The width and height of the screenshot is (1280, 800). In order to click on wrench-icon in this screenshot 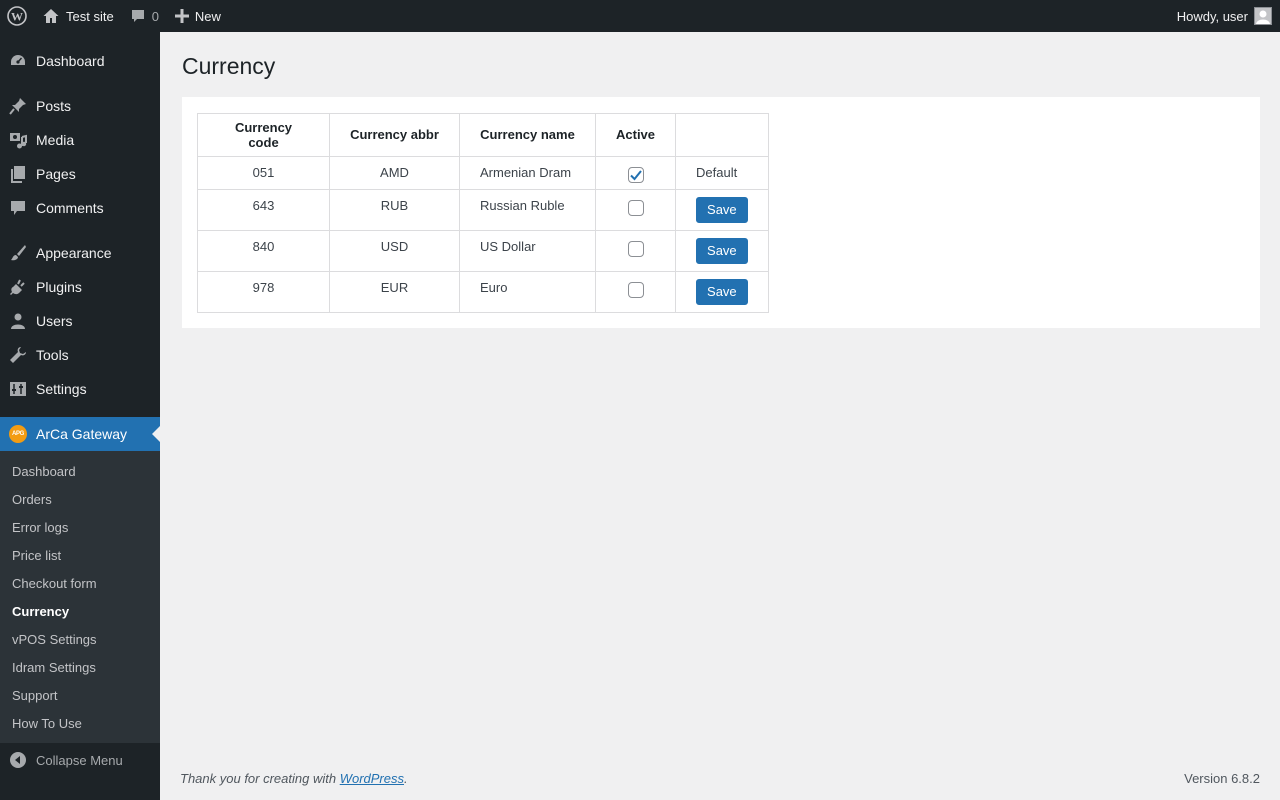, I will do `click(18, 355)`.